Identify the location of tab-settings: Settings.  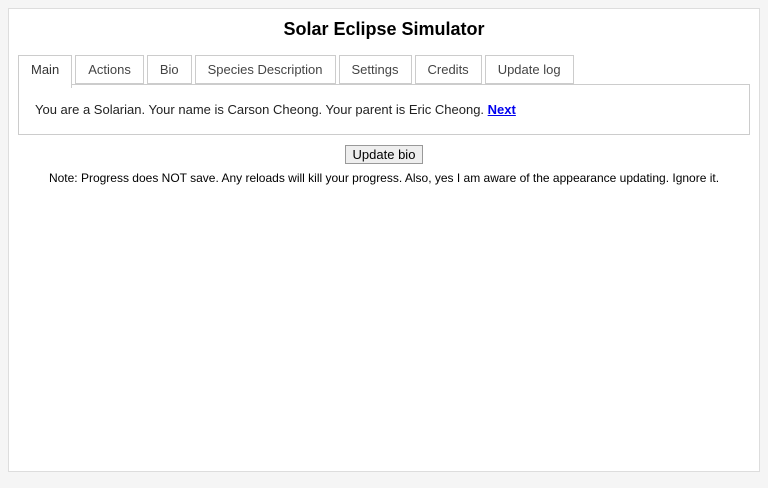
(375, 69).